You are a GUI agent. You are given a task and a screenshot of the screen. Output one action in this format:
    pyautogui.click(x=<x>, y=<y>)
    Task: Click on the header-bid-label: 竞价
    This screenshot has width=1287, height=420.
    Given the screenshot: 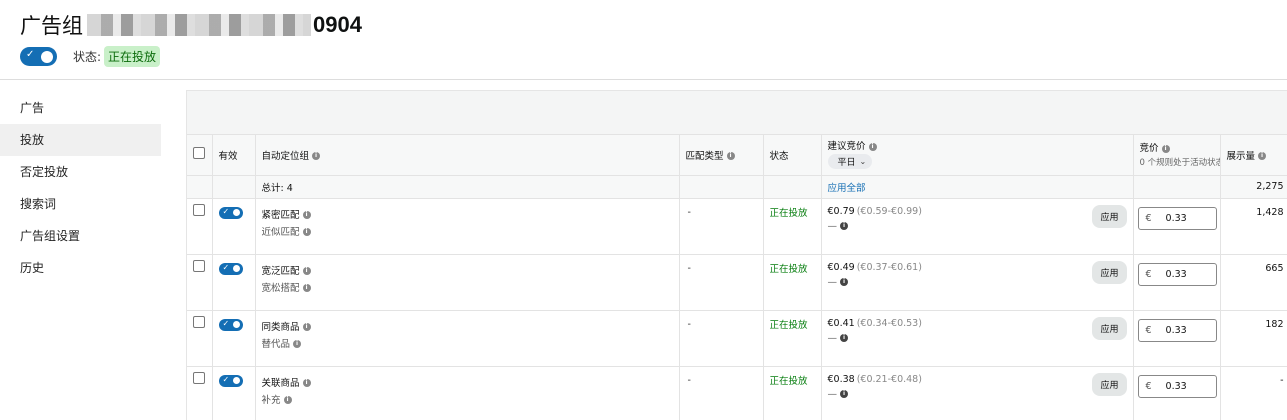 What is the action you would take?
    pyautogui.click(x=1149, y=148)
    